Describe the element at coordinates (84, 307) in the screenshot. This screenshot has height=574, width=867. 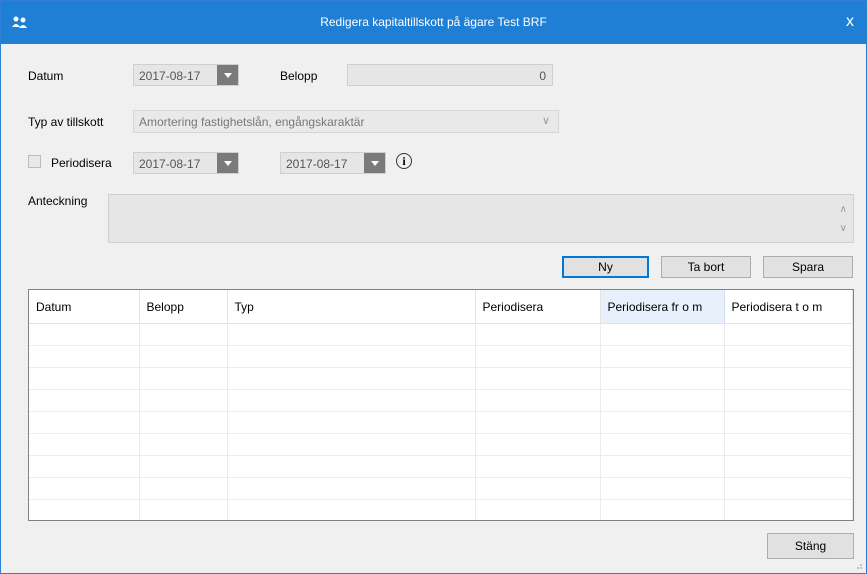
I see `col-header-datum: Datum` at that location.